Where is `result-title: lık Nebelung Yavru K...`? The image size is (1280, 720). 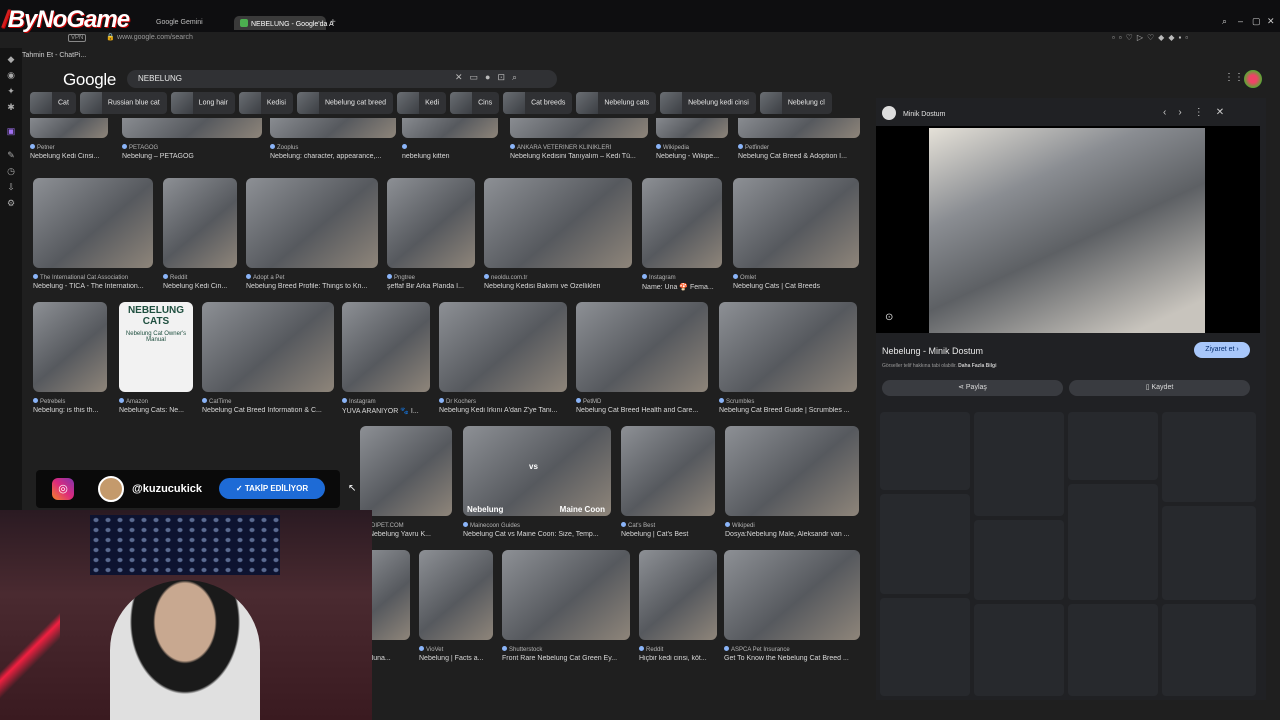 result-title: lık Nebelung Yavru K... is located at coordinates (406, 534).